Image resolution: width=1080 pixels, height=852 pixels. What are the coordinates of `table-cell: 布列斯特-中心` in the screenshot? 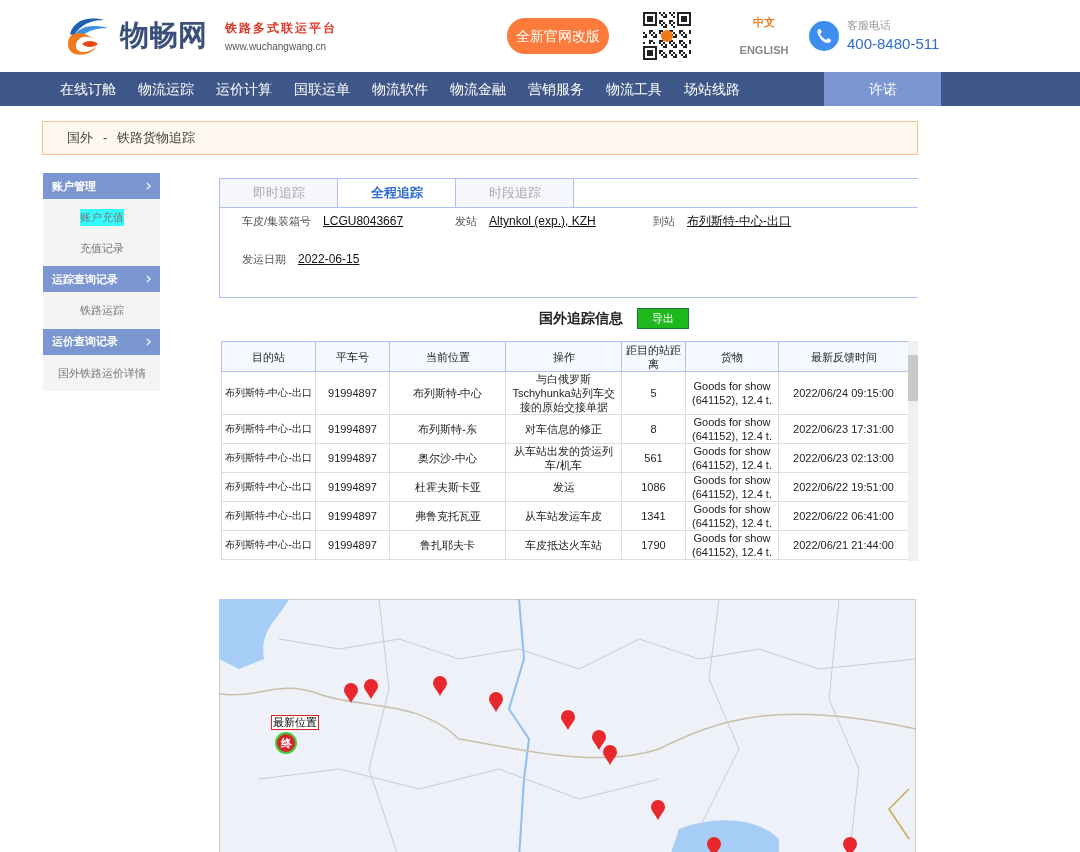 It's located at (447, 393).